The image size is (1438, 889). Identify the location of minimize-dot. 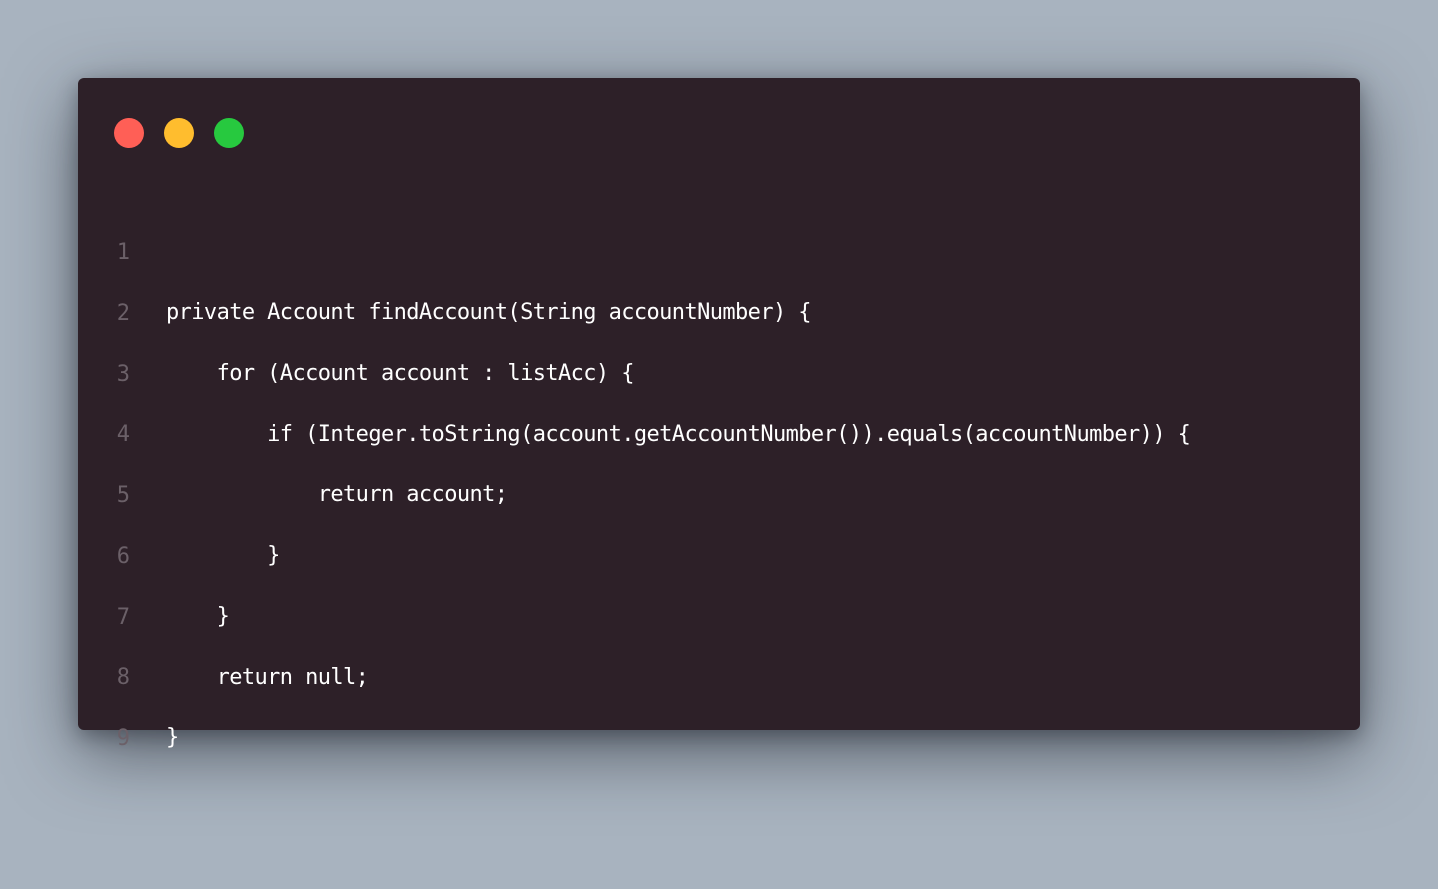
(179, 133).